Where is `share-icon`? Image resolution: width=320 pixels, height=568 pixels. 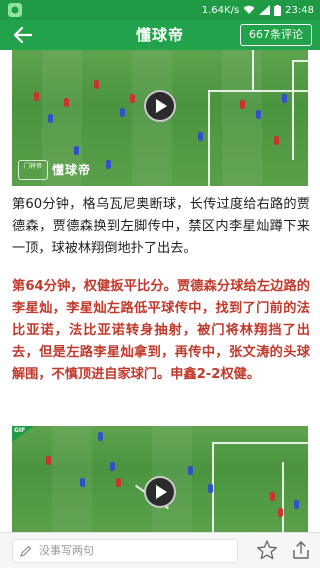 share-icon is located at coordinates (301, 550).